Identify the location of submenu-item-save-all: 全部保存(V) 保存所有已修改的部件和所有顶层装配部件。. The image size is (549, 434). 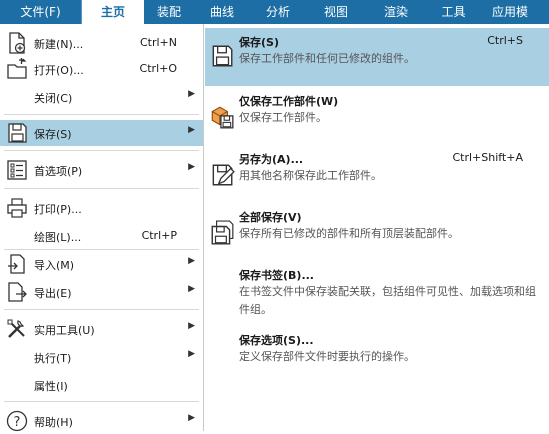
(377, 231).